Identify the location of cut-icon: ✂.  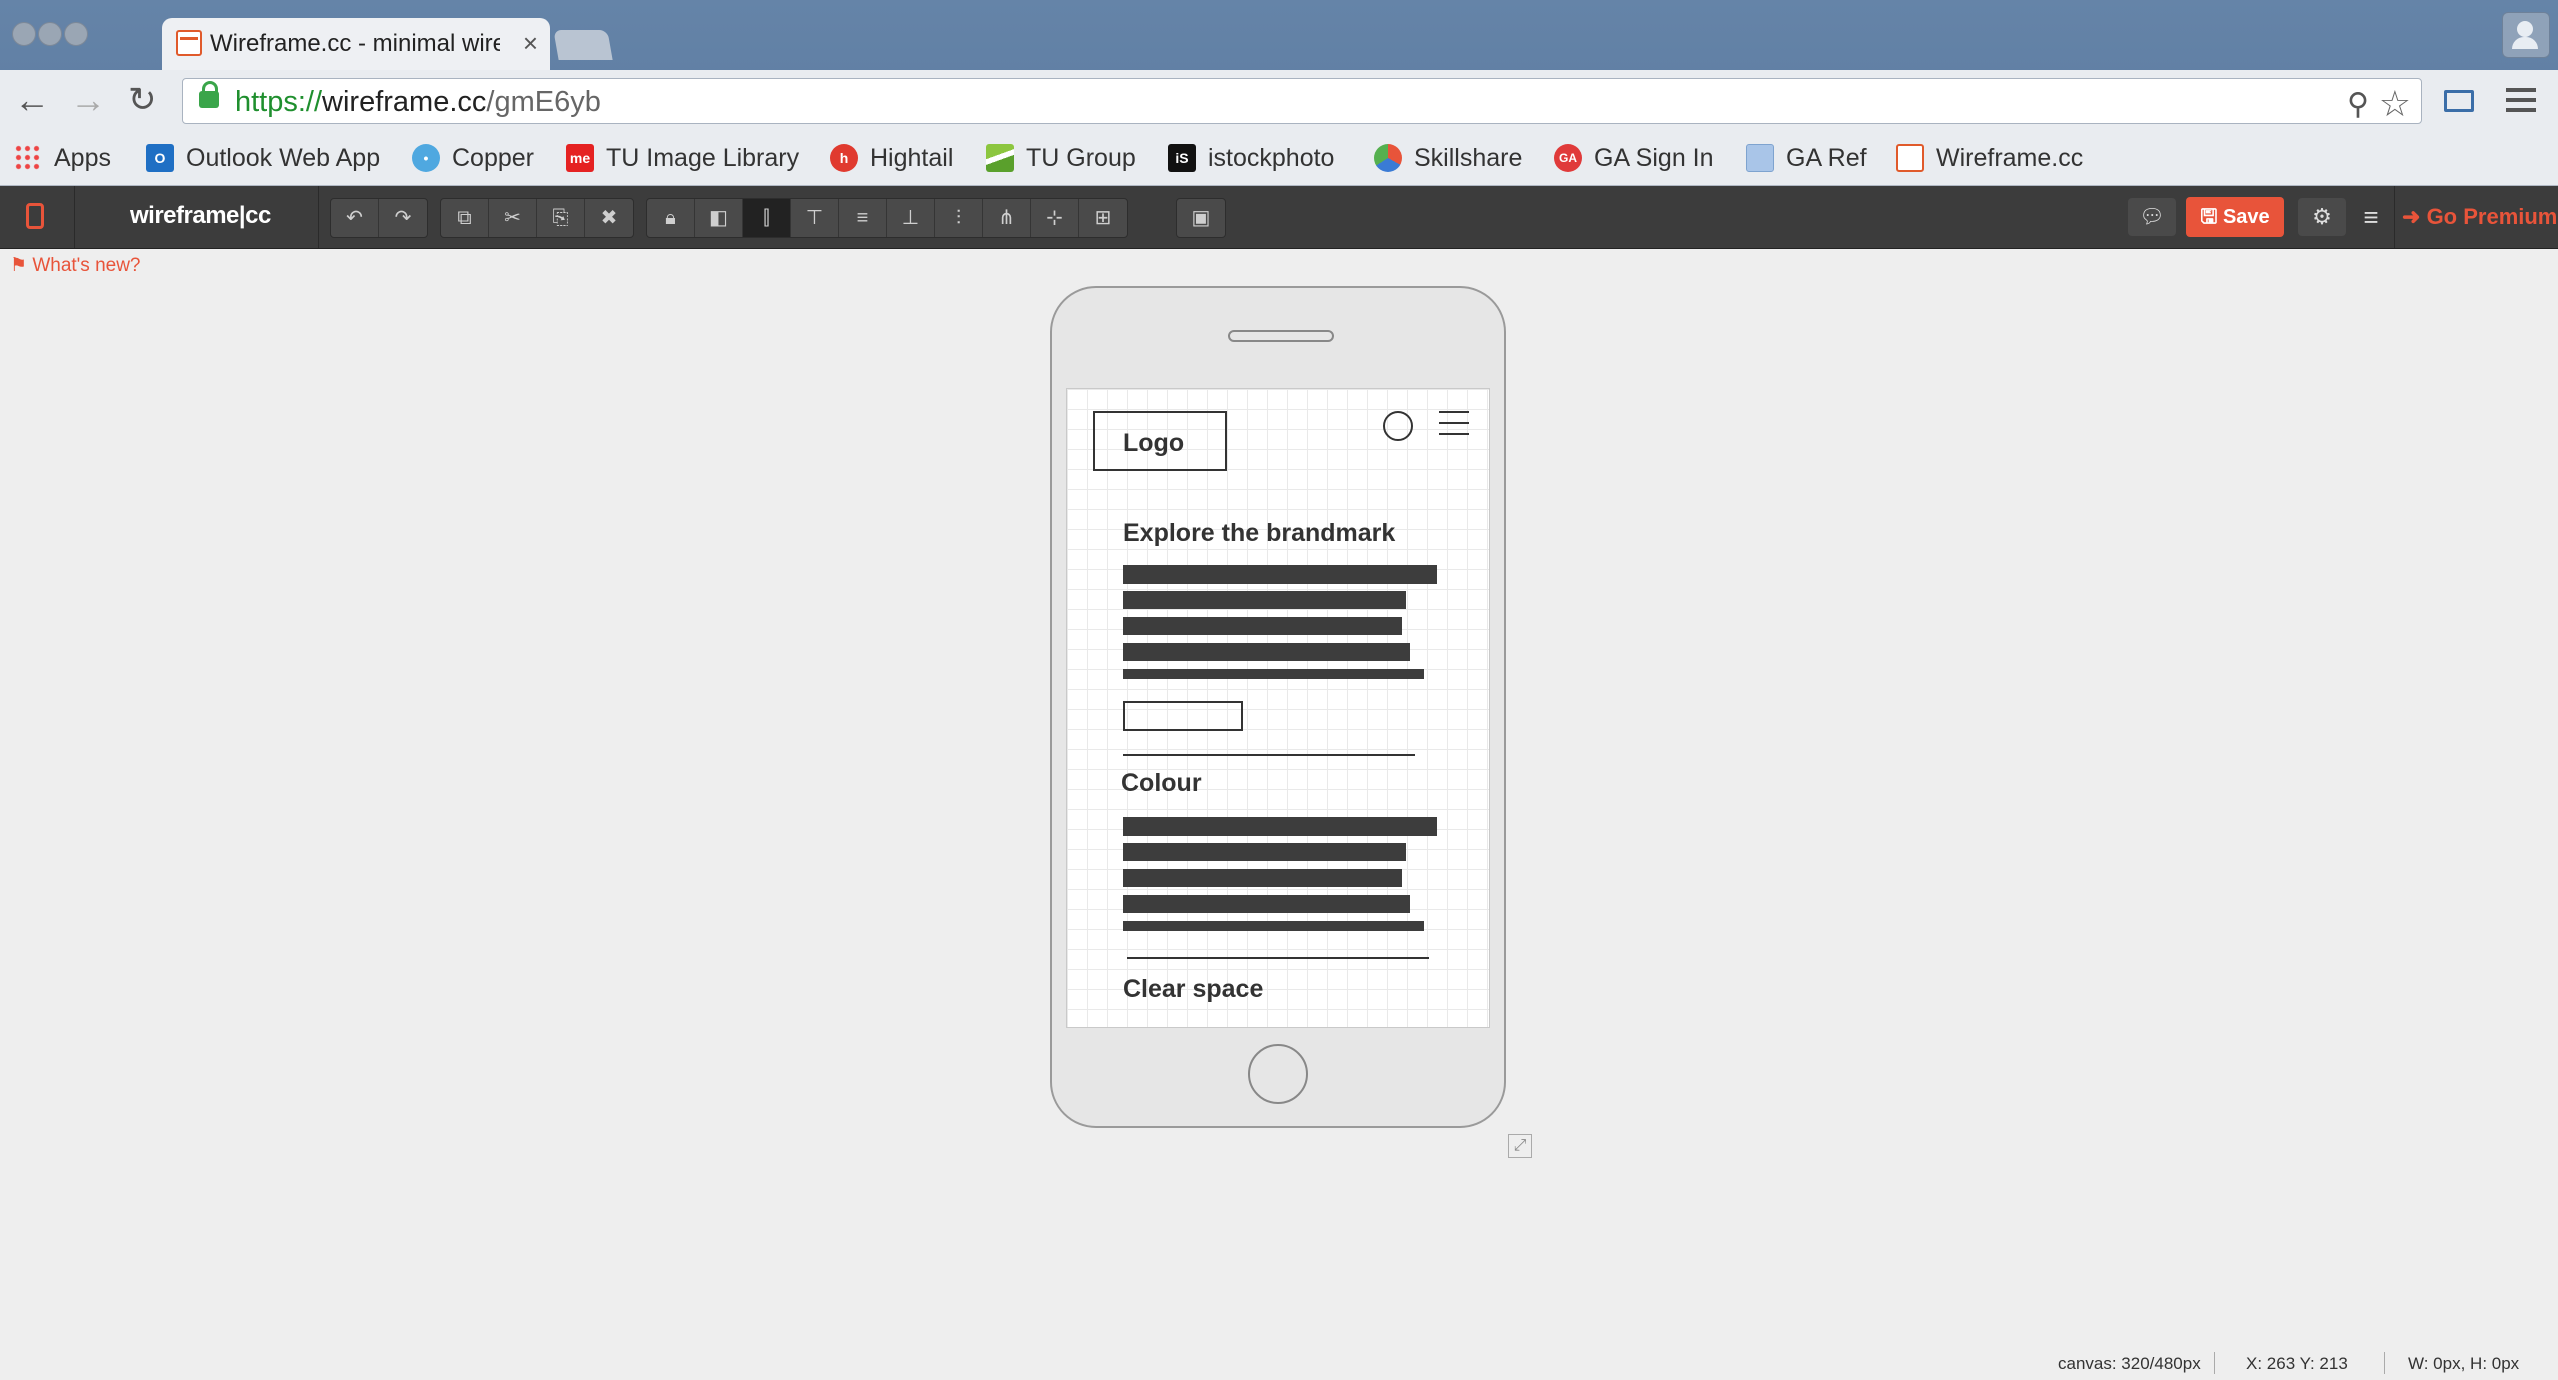
(513, 218).